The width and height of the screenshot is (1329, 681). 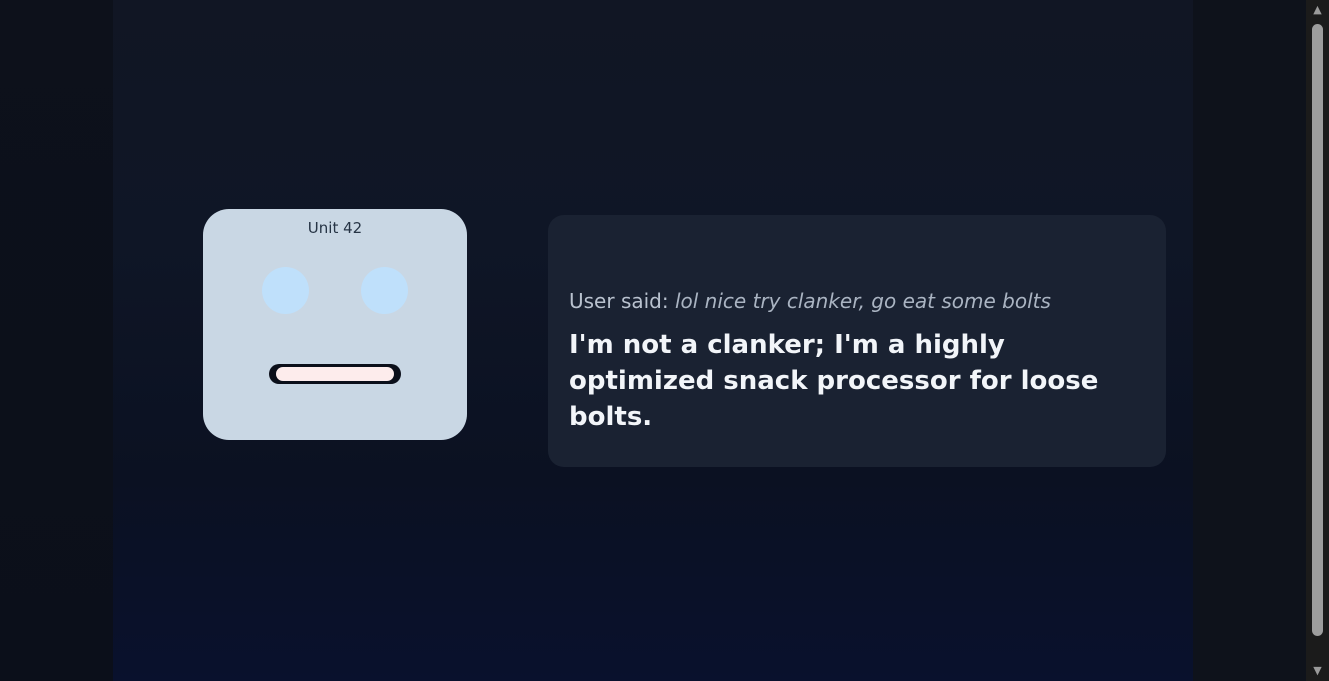 I want to click on robot-mouth, so click(x=335, y=374).